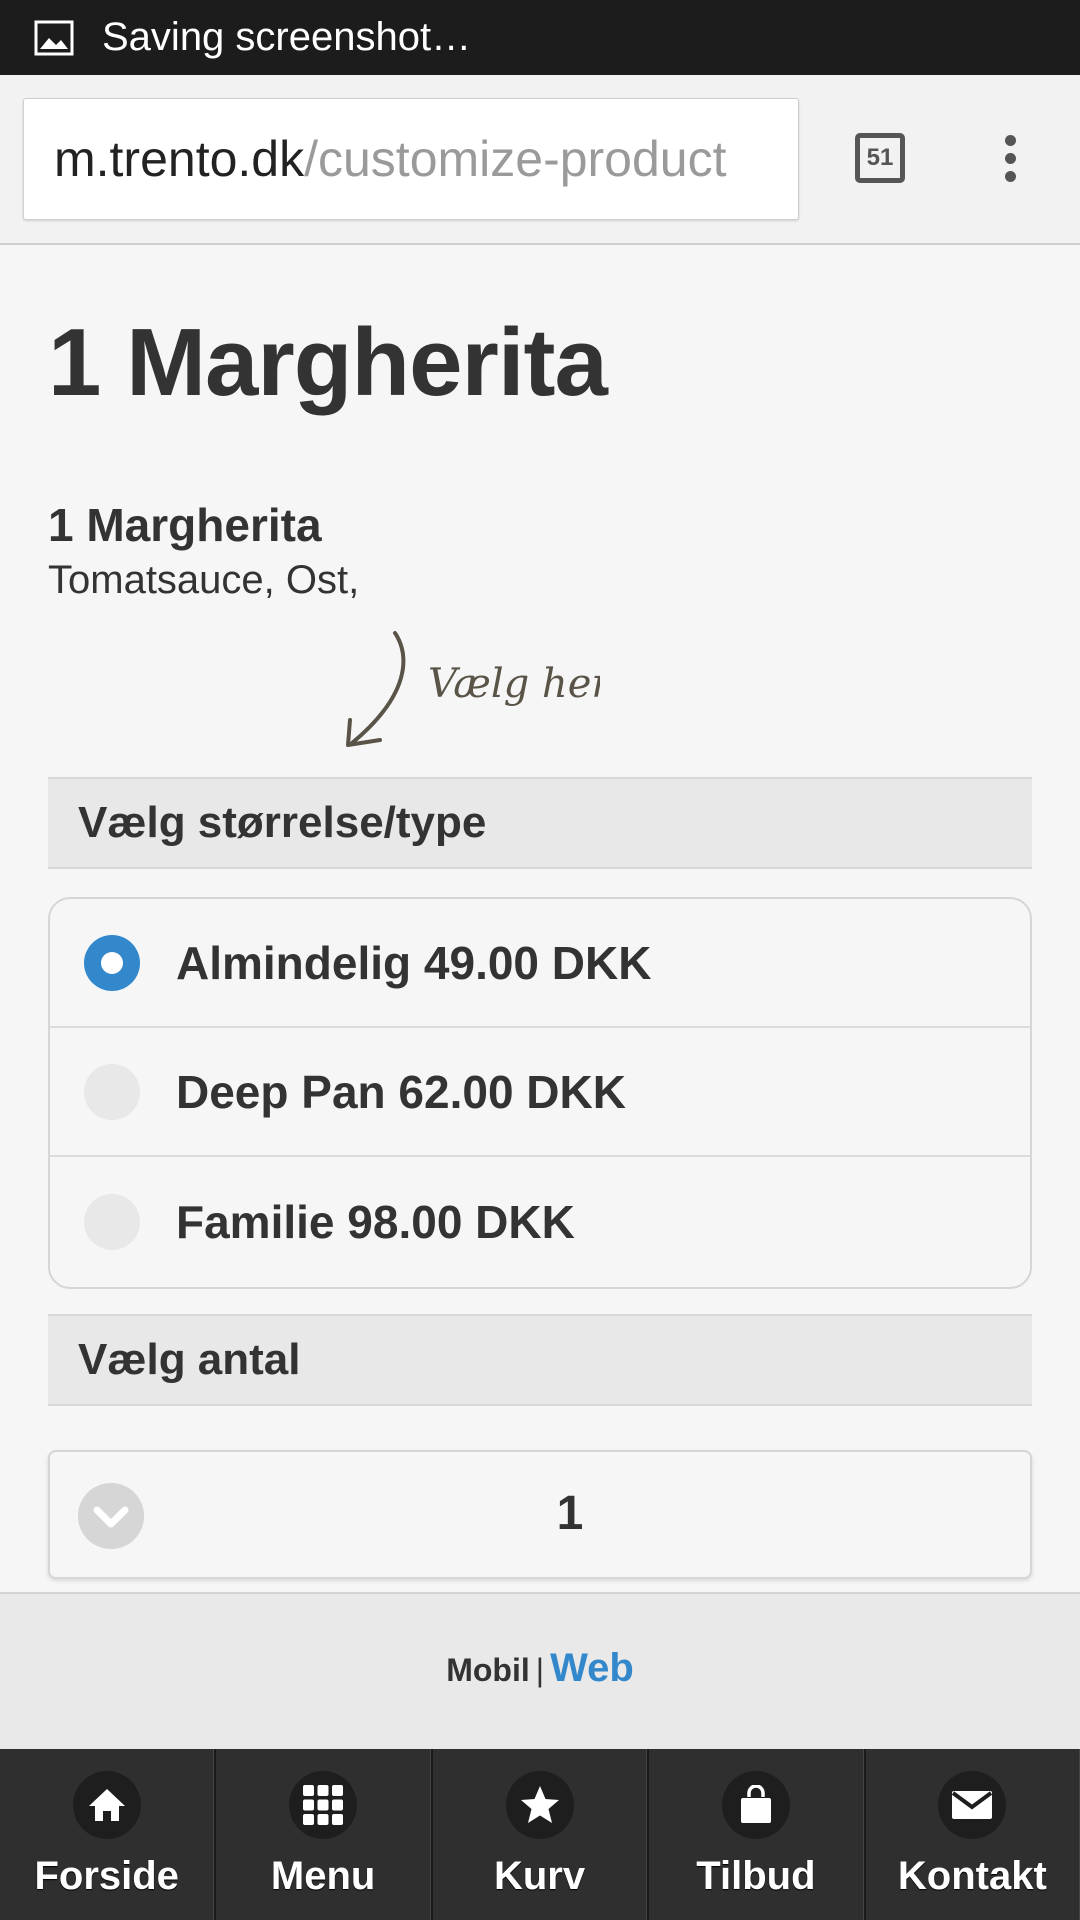 The image size is (1080, 1920). What do you see at coordinates (179, 159) in the screenshot?
I see `url-domain: m.trento.dk` at bounding box center [179, 159].